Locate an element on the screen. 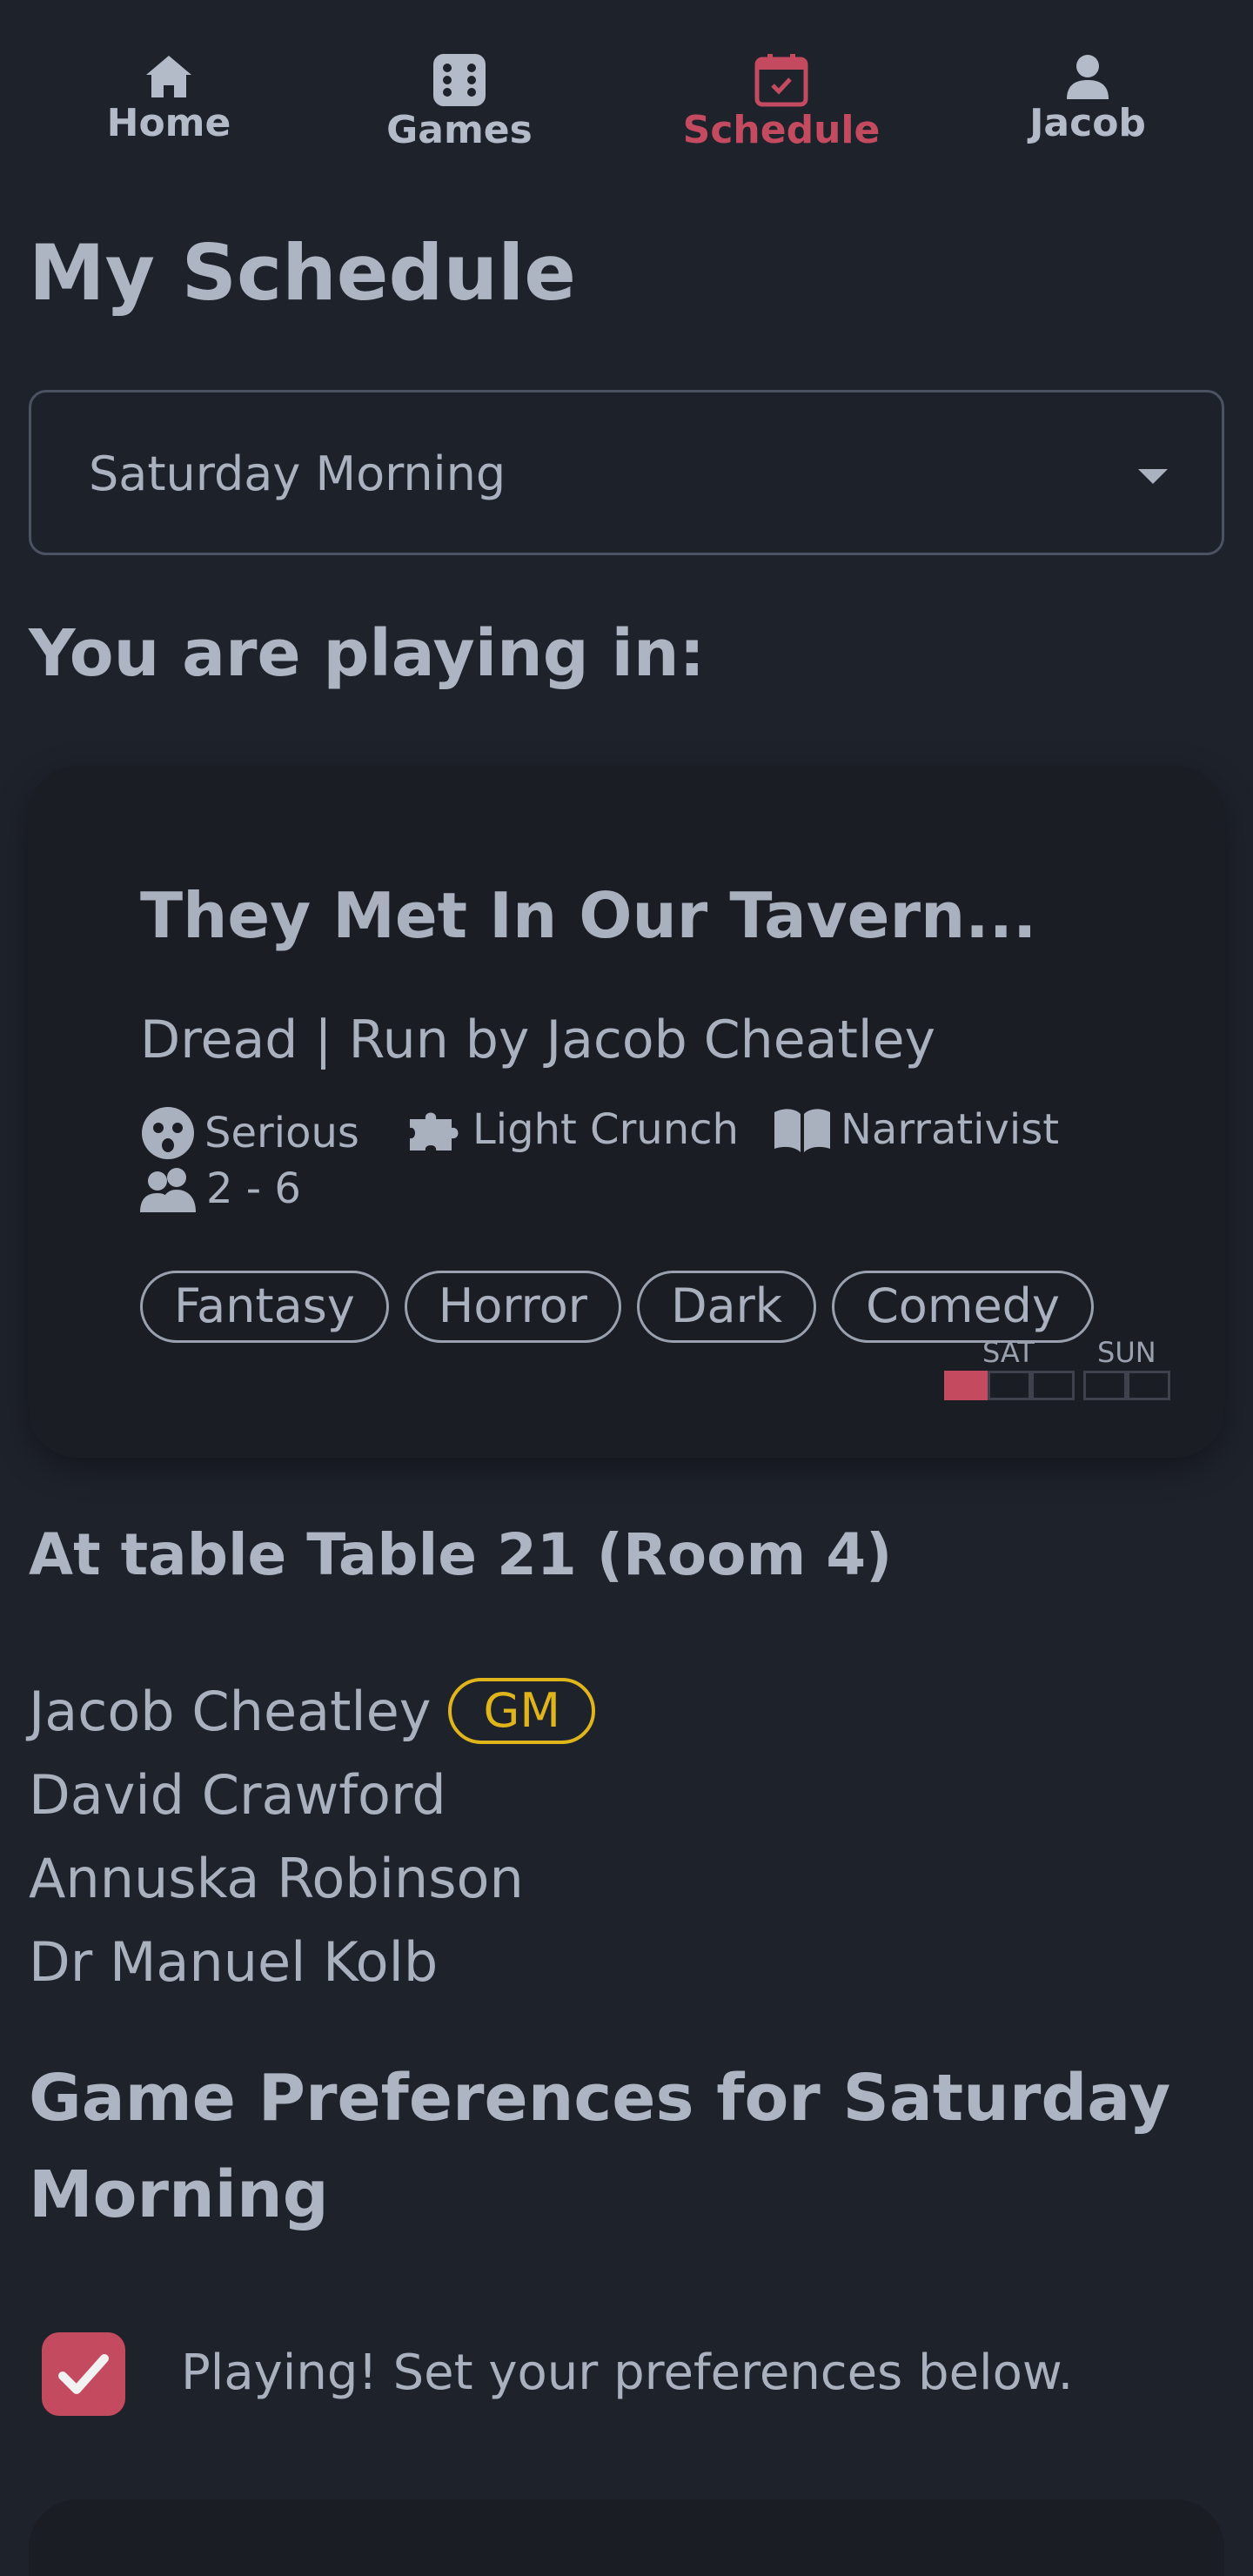  nav-games: Games is located at coordinates (459, 101).